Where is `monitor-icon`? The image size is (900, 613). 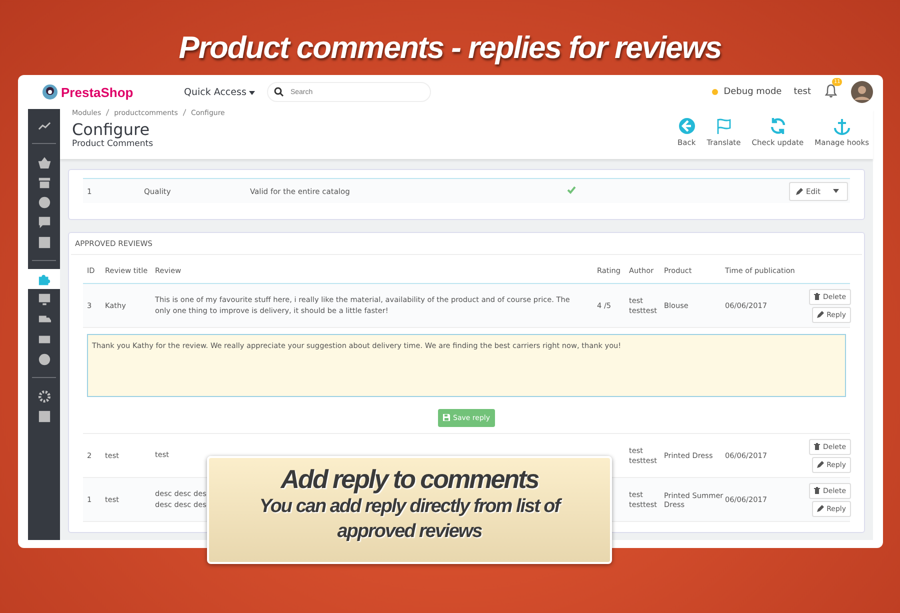
monitor-icon is located at coordinates (44, 299).